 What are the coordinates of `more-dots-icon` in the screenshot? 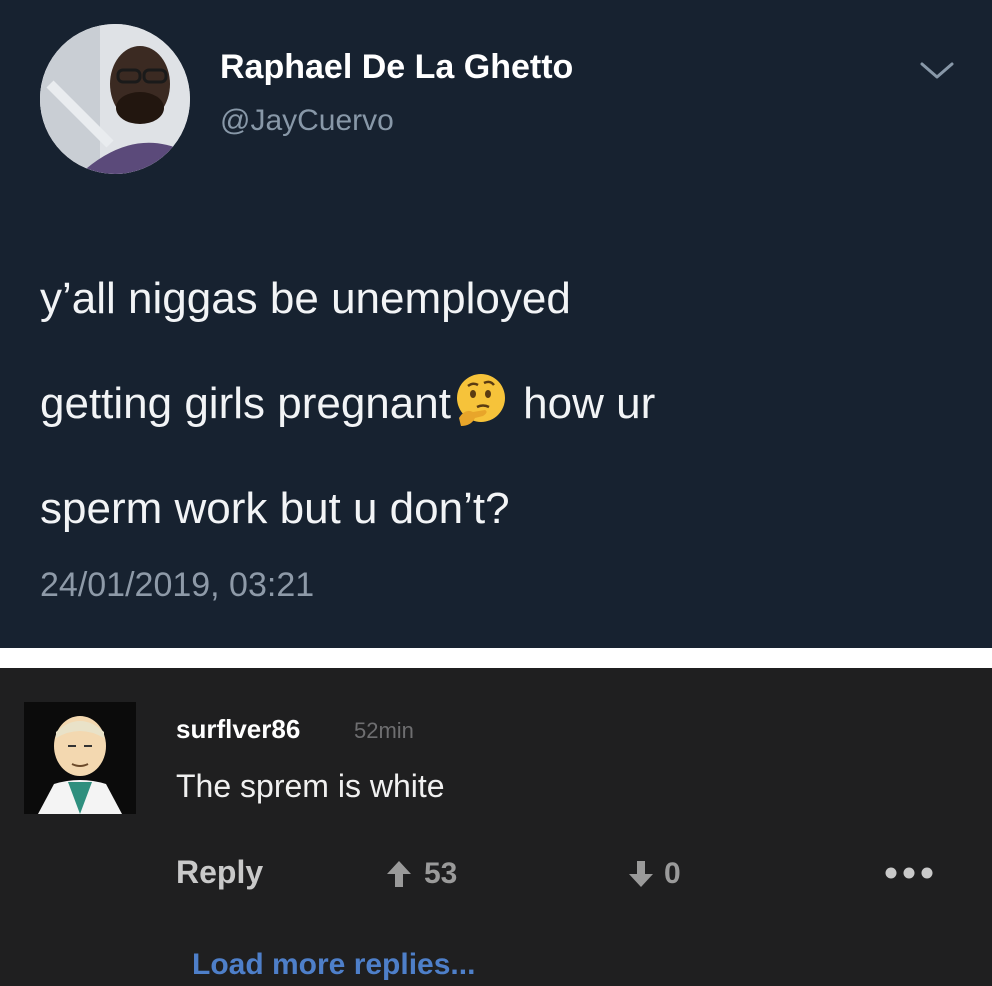 It's located at (909, 873).